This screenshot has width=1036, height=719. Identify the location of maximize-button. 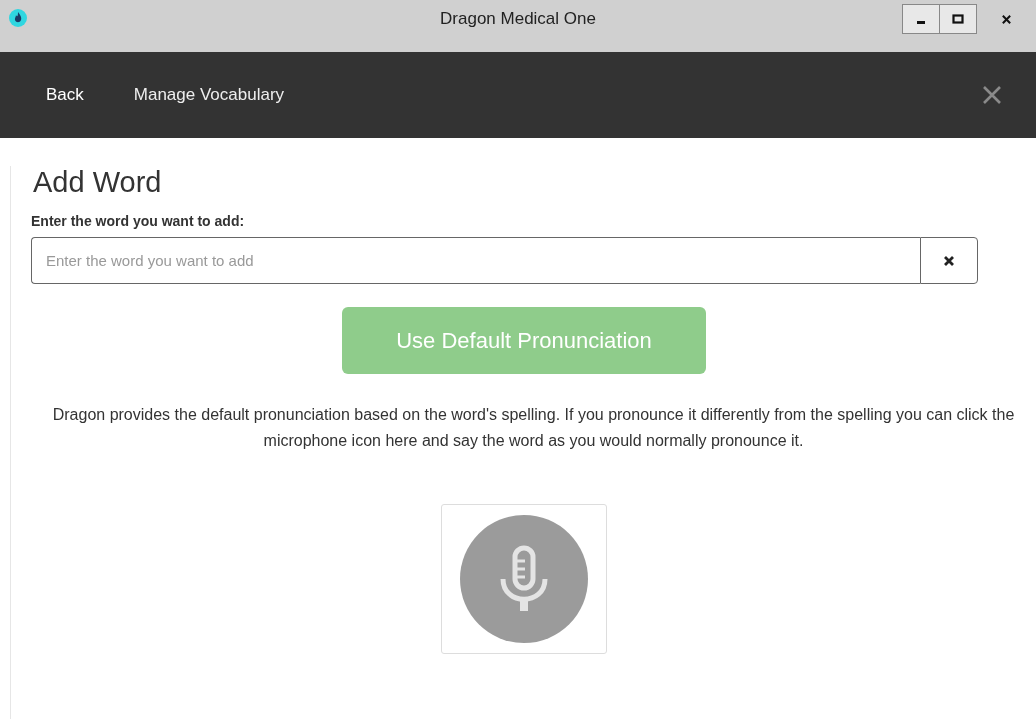
(958, 19).